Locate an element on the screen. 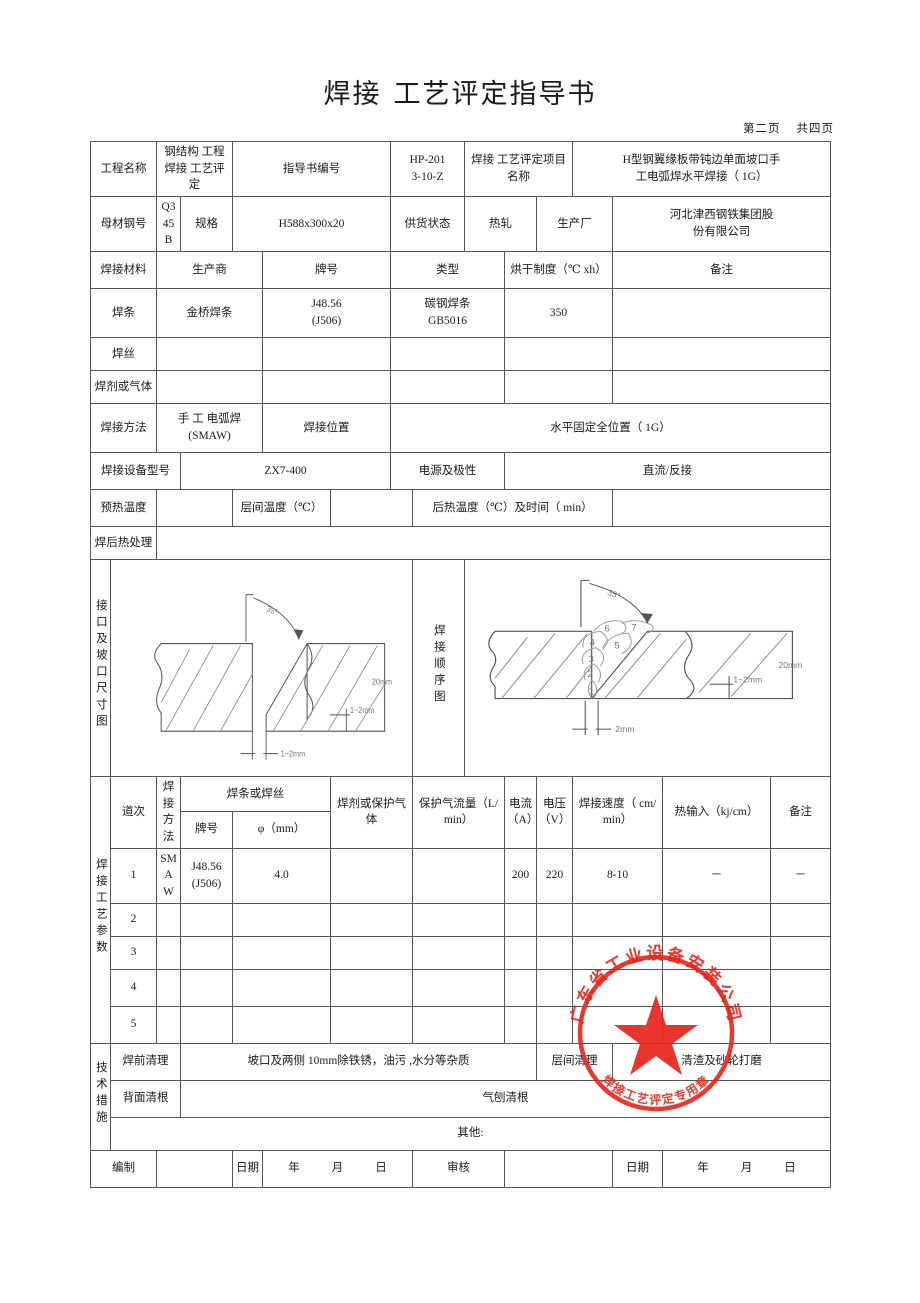 The height and width of the screenshot is (1303, 920). consumable-type-0: 碳钢焊条 GB5016 is located at coordinates (448, 313).